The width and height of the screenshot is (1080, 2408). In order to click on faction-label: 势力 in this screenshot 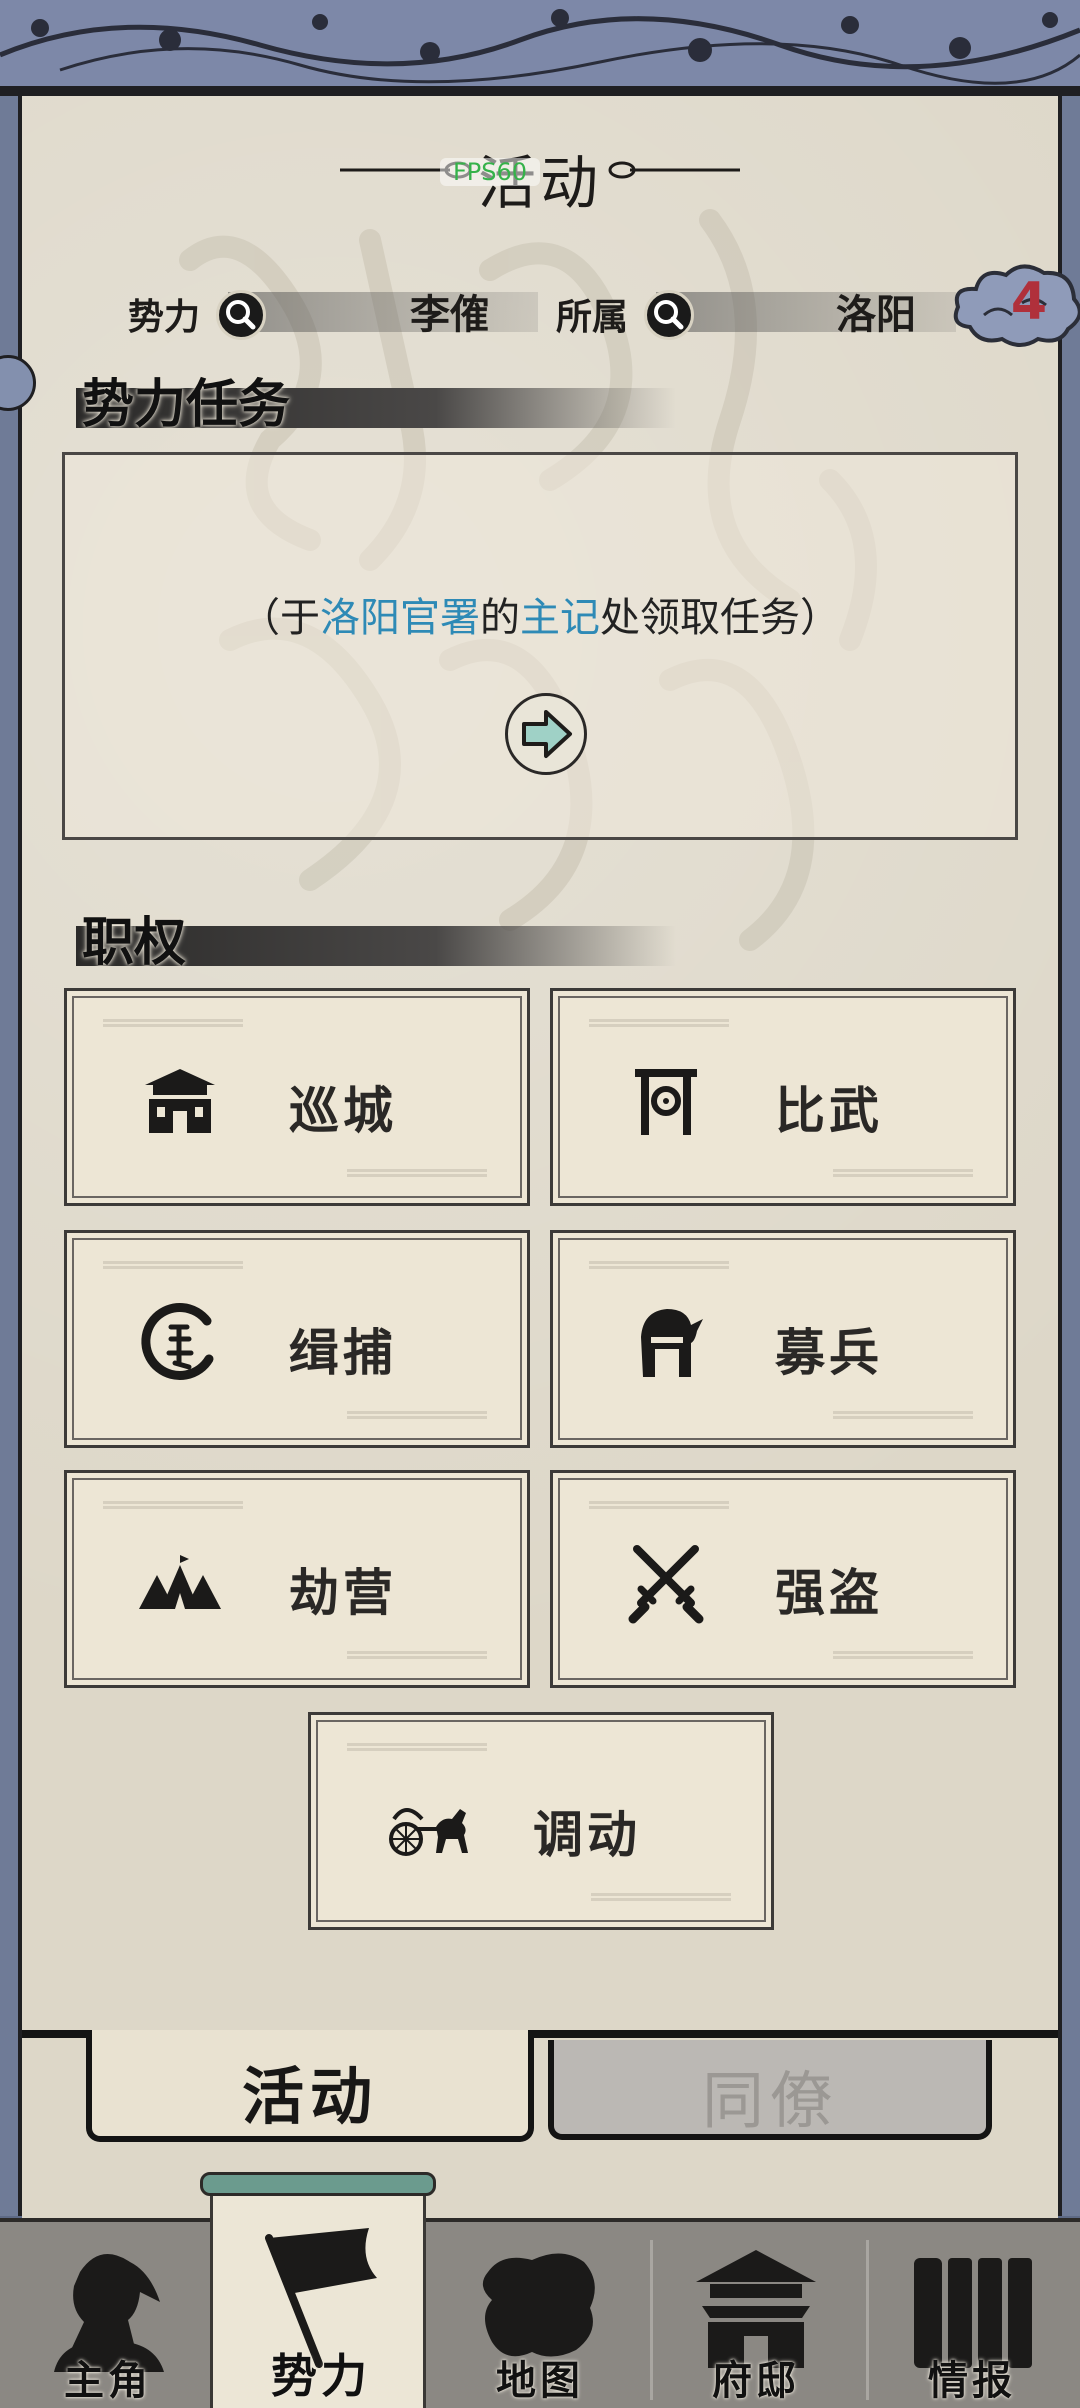, I will do `click(164, 317)`.